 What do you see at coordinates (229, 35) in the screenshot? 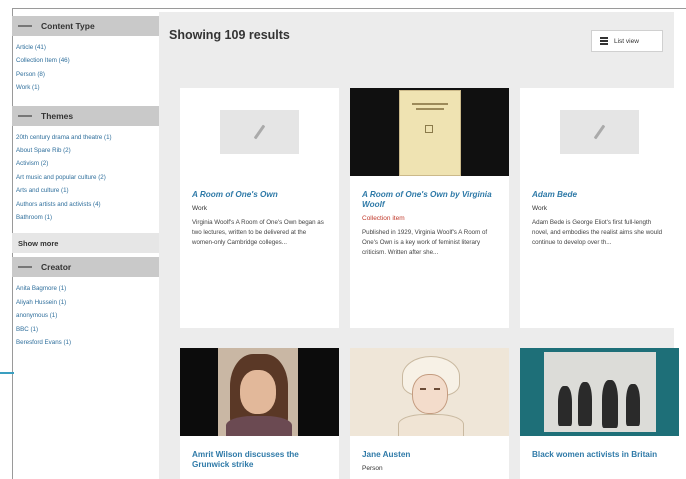
I see `results-count-title: Showing 109 results` at bounding box center [229, 35].